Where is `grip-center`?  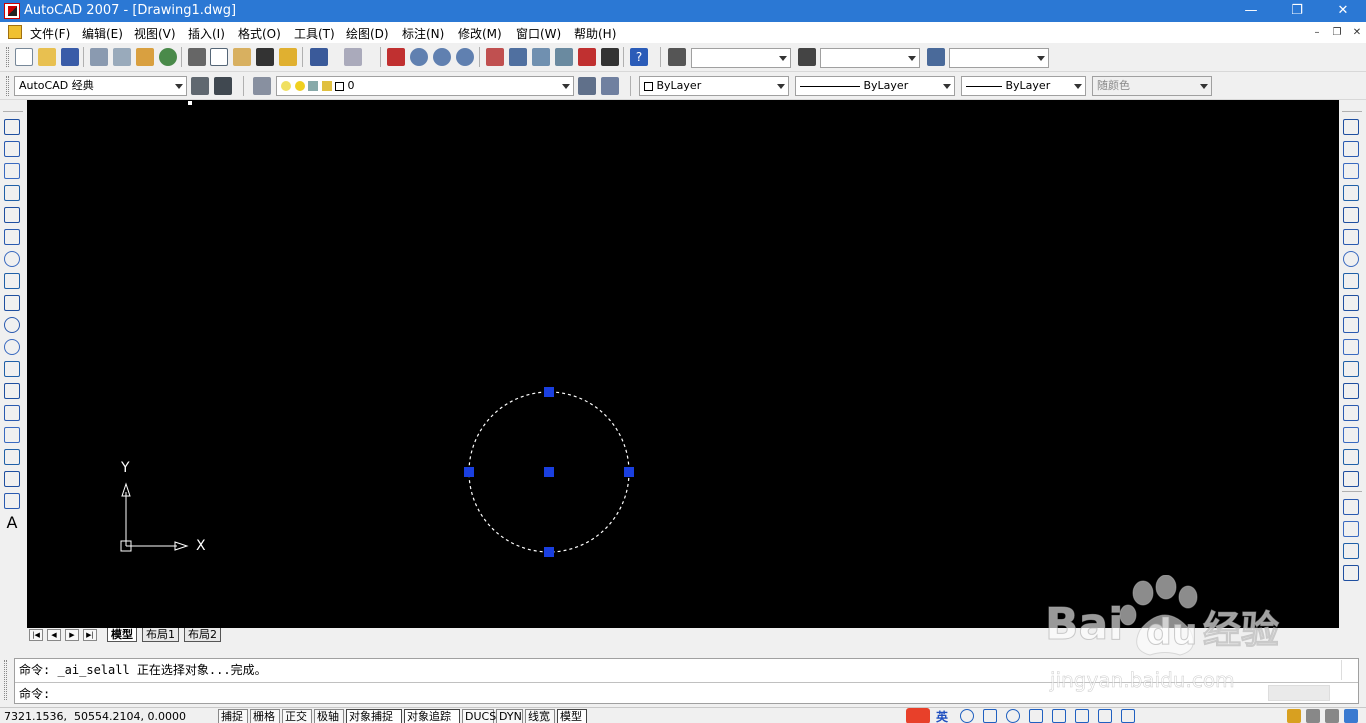
grip-center is located at coordinates (549, 472).